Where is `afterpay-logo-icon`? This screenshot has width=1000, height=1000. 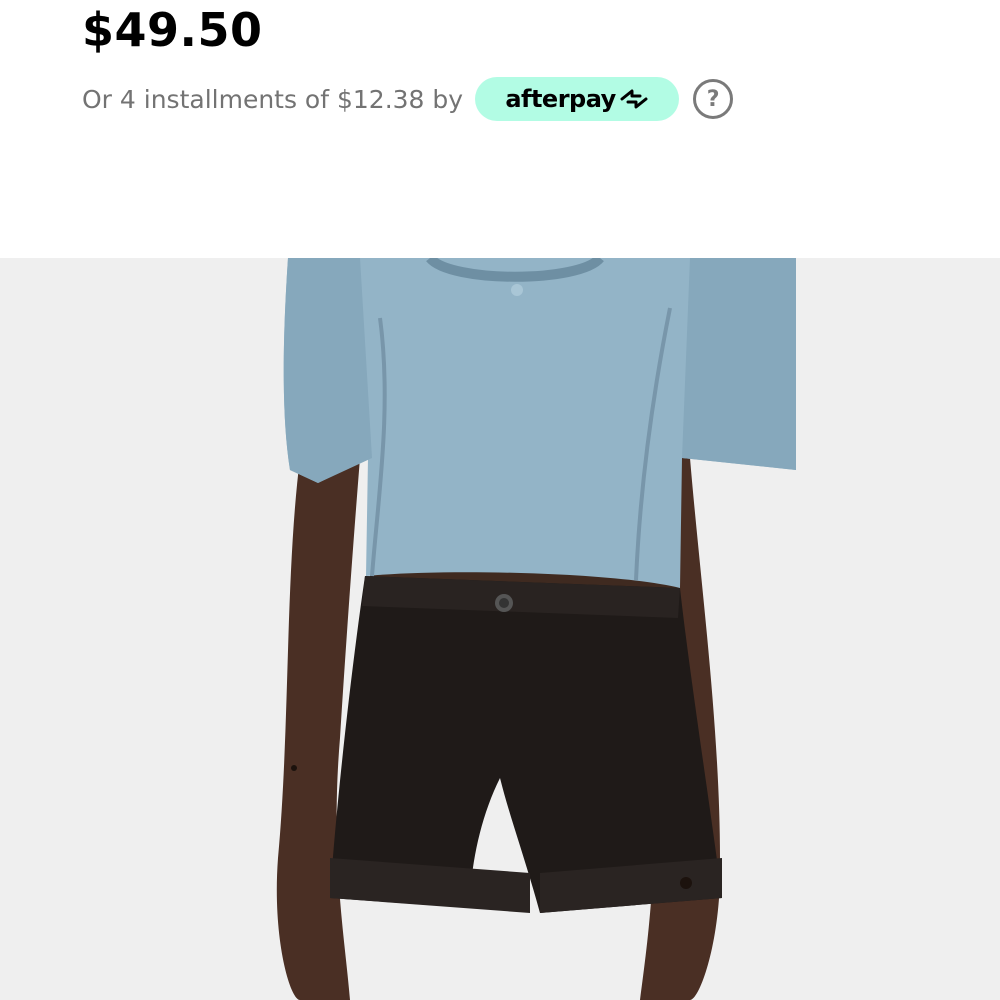
afterpay-logo-icon is located at coordinates (634, 99).